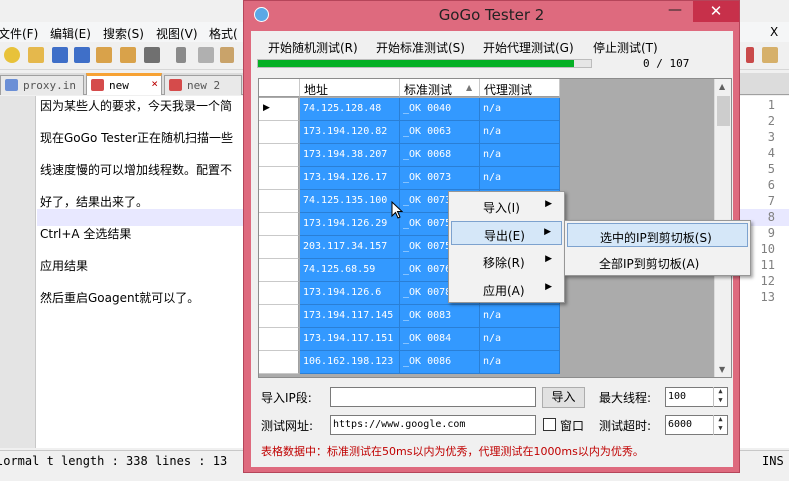  What do you see at coordinates (440, 178) in the screenshot?
I see `cell-standard-test: _OK 0073` at bounding box center [440, 178].